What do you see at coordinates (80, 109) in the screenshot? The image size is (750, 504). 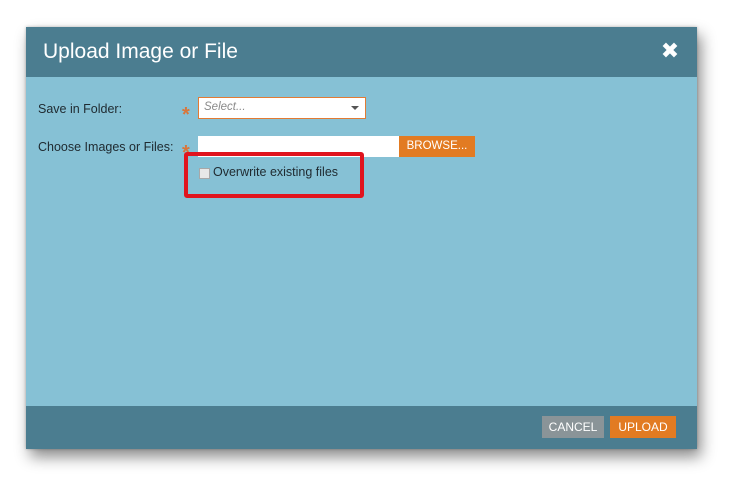 I see `folder-label: Save in Folder:` at bounding box center [80, 109].